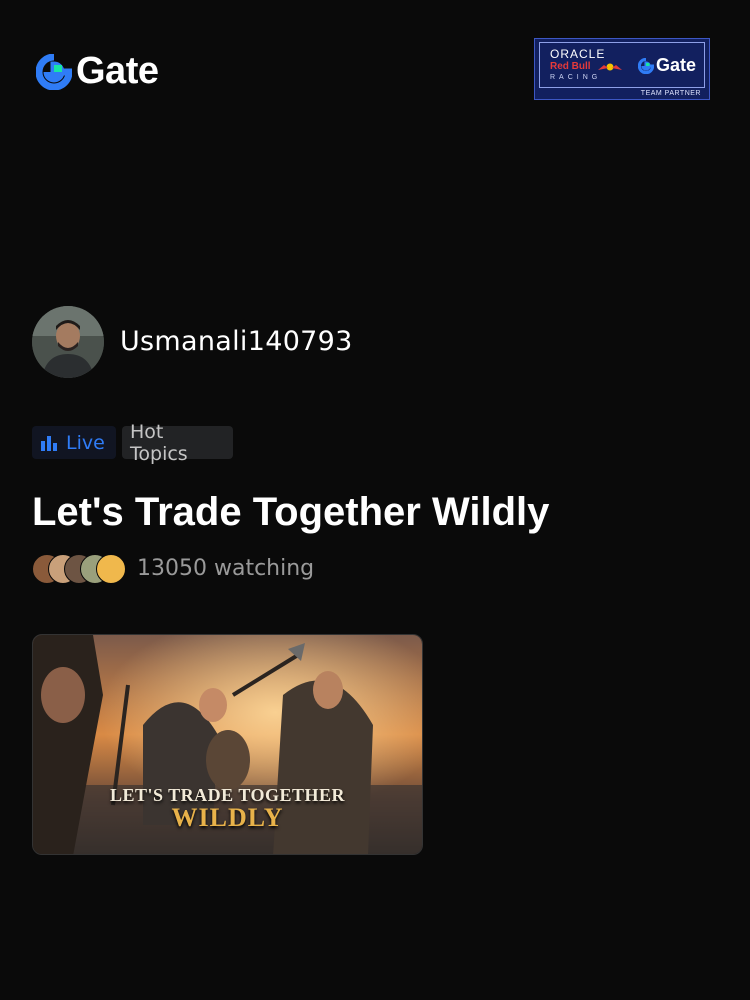  I want to click on hot-topics-tag: Hot Topics, so click(177, 443).